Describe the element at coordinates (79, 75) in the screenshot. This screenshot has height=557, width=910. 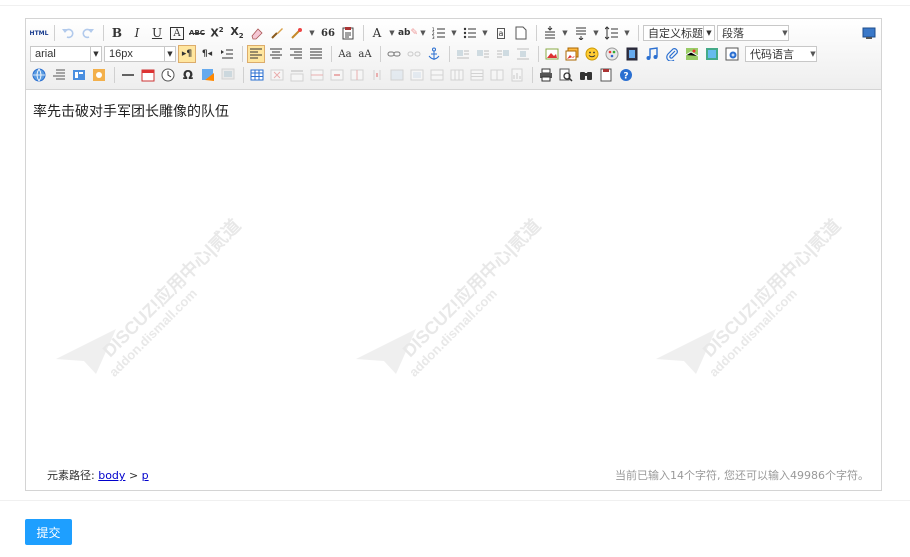
I see `template-icon` at that location.